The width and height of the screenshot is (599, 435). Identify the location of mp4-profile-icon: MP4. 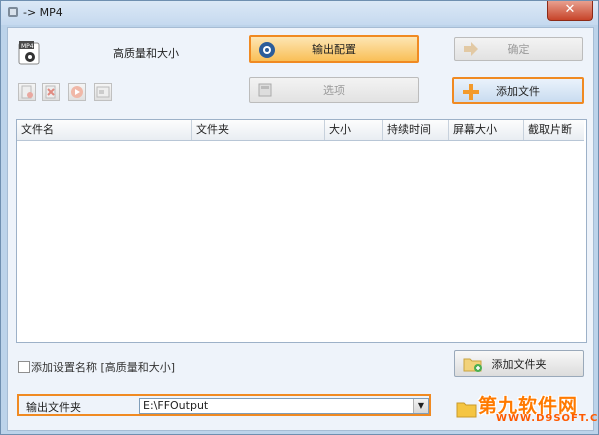
(29, 53).